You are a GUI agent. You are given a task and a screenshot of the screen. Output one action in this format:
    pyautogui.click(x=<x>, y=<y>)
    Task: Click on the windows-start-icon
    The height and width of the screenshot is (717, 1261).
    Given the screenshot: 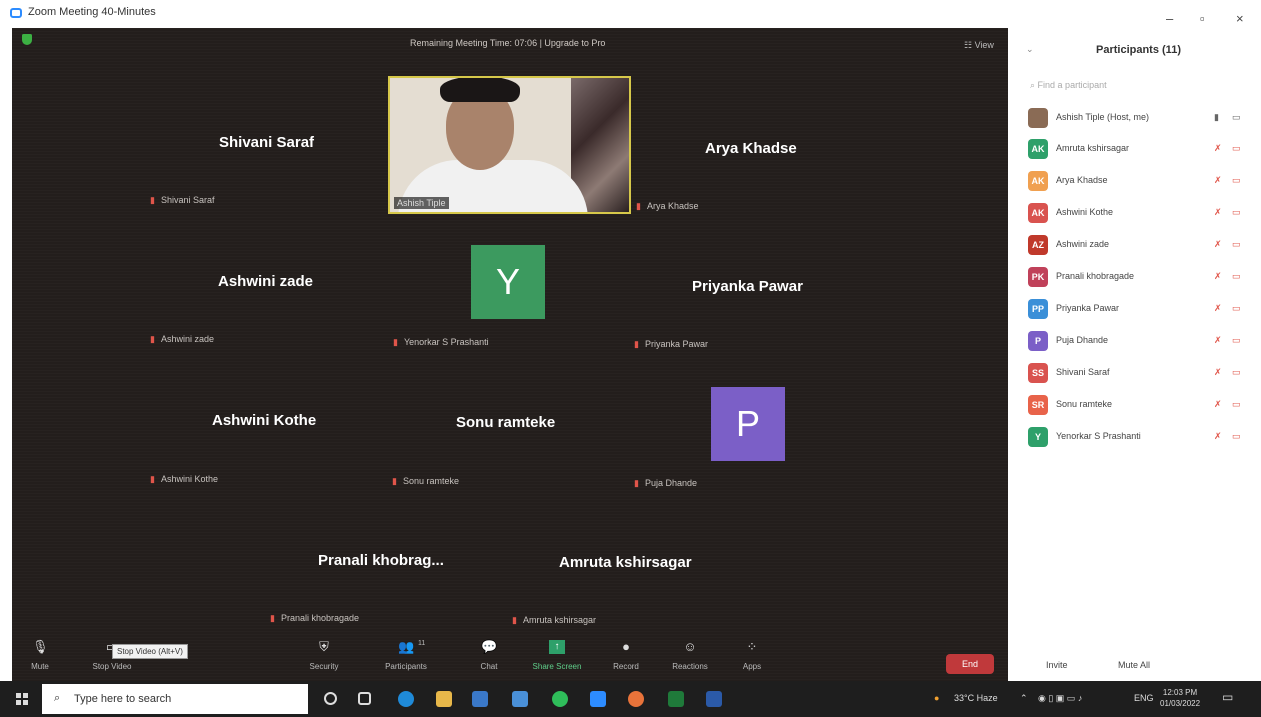 What is the action you would take?
    pyautogui.click(x=22, y=699)
    